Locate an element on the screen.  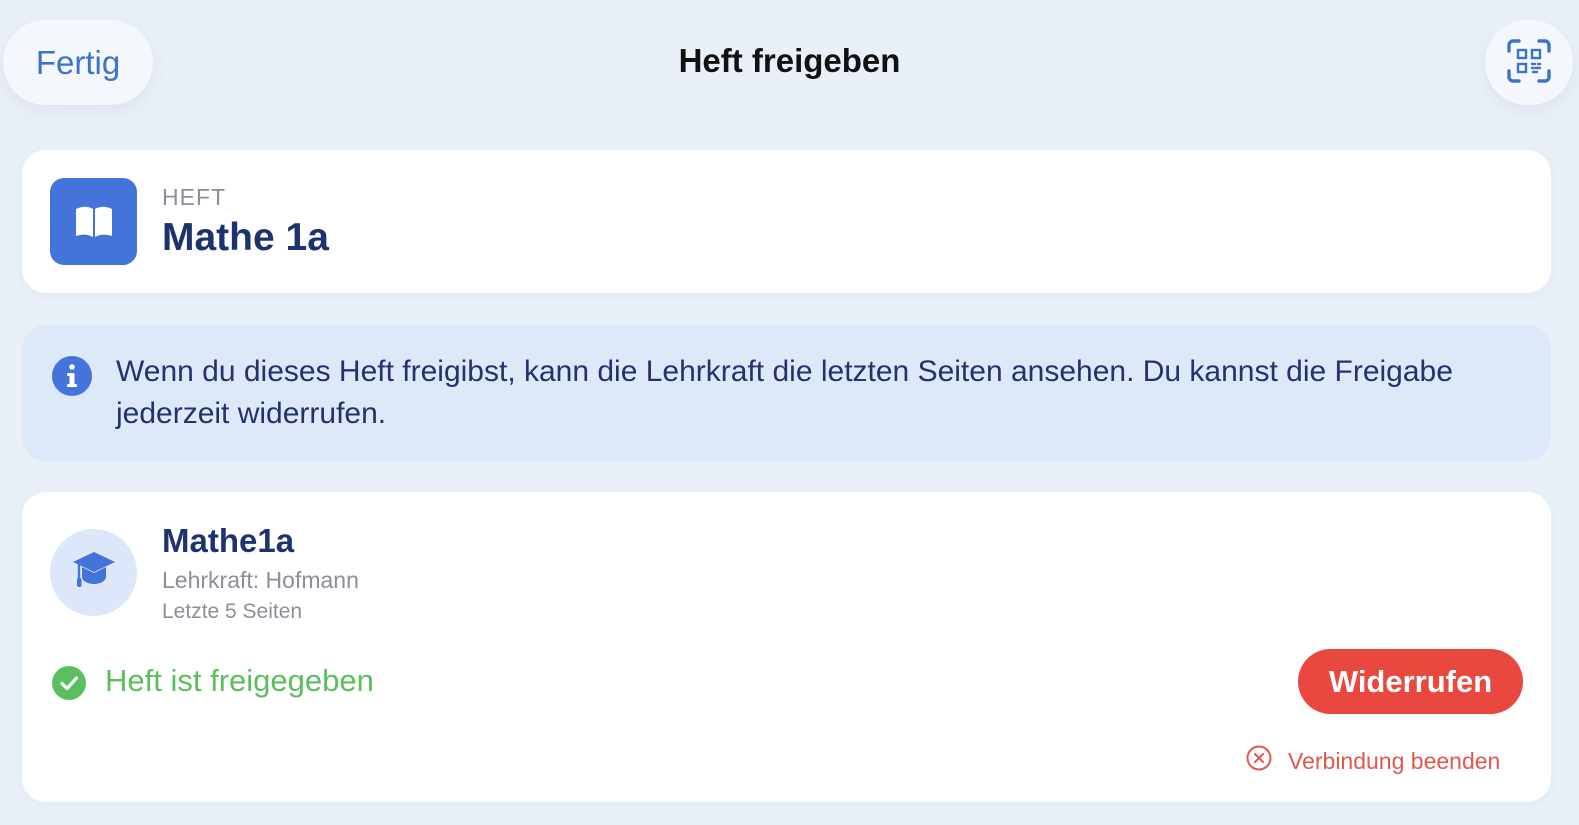
book-icon is located at coordinates (93, 221).